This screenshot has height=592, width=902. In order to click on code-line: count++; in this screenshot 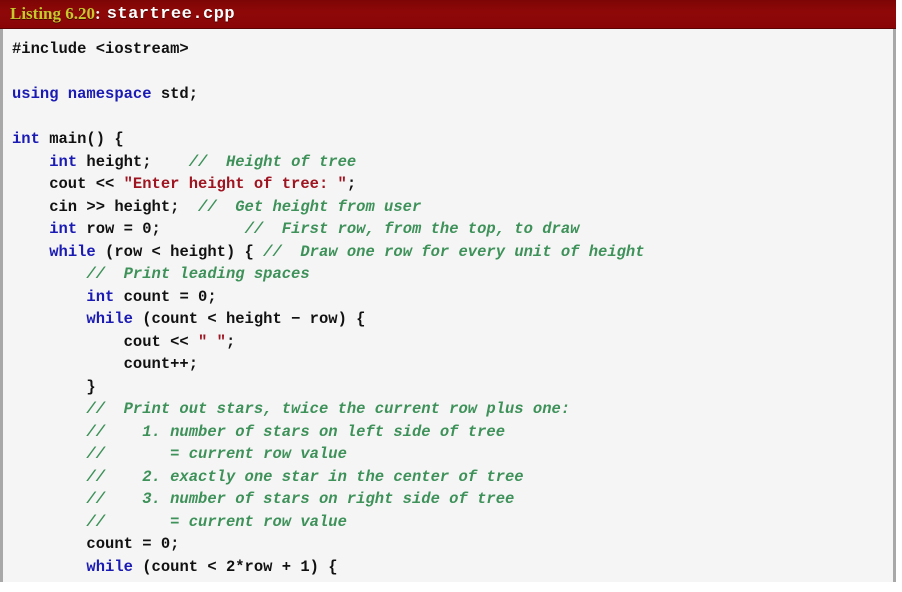, I will do `click(454, 364)`.